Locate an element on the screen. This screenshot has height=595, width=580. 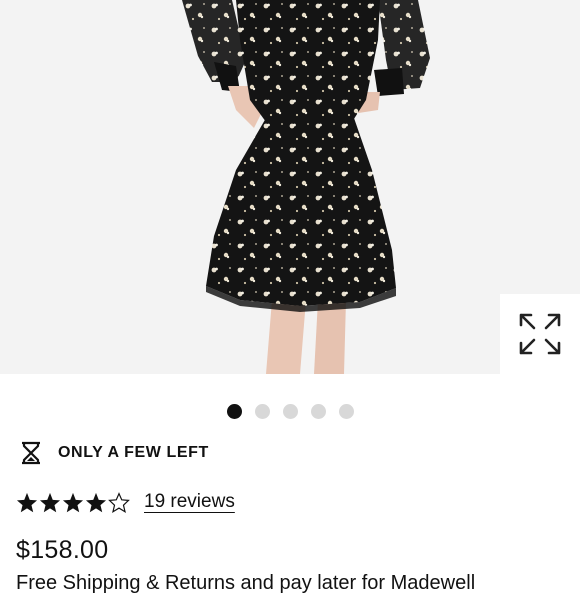
star-outline-icon is located at coordinates (119, 502).